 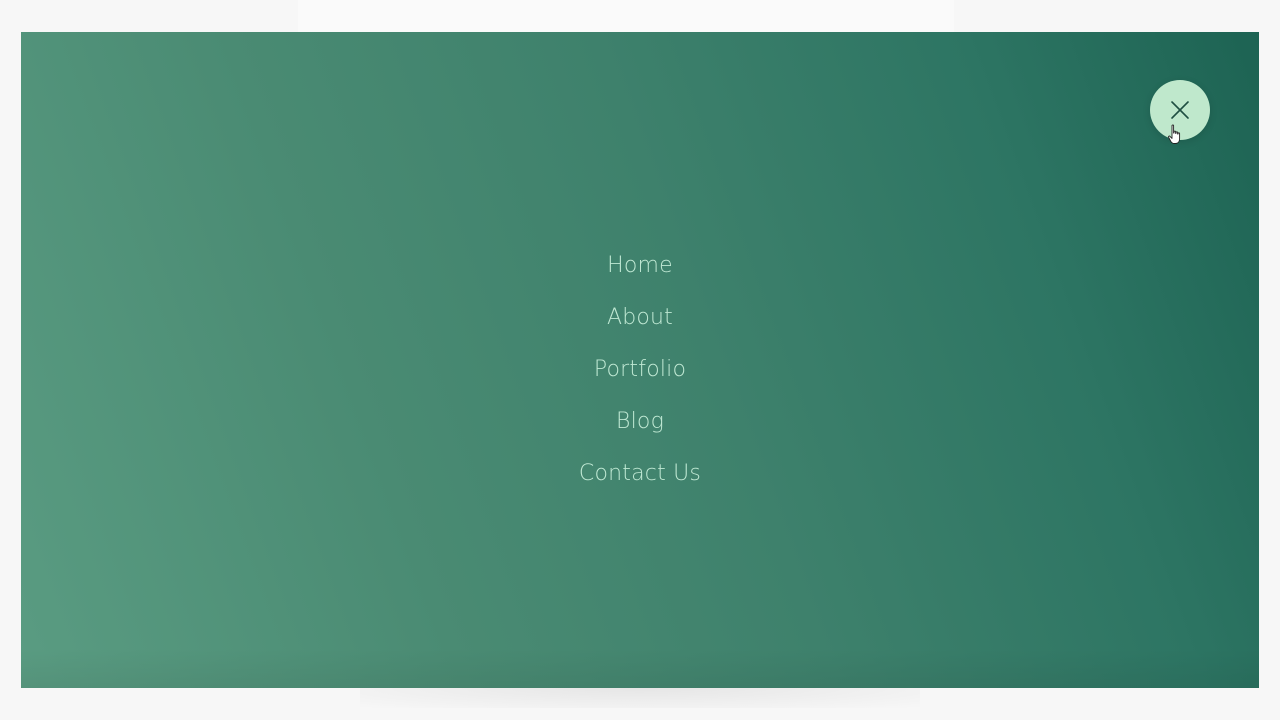 I want to click on nav-item-portfolio: Portfolio, so click(x=640, y=378).